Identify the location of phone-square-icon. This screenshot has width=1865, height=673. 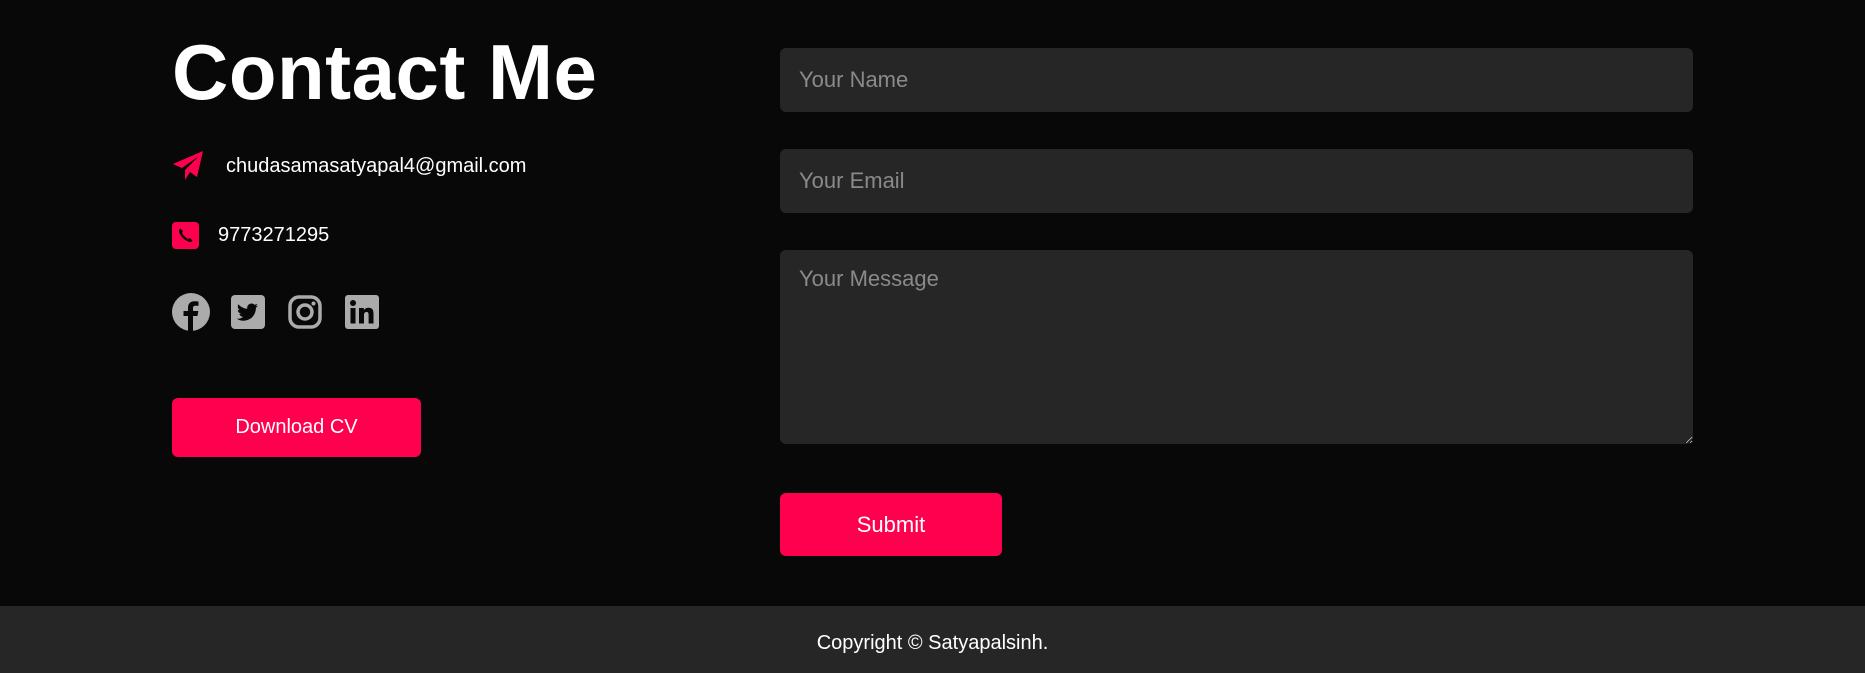
(185, 235).